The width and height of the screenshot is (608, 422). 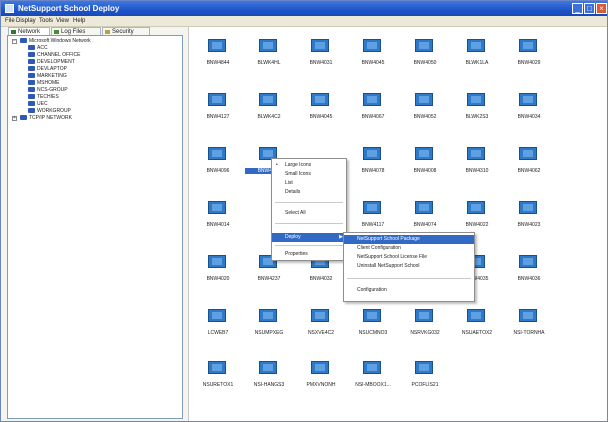 What do you see at coordinates (529, 163) in the screenshot?
I see `client-computer: BNW4062` at bounding box center [529, 163].